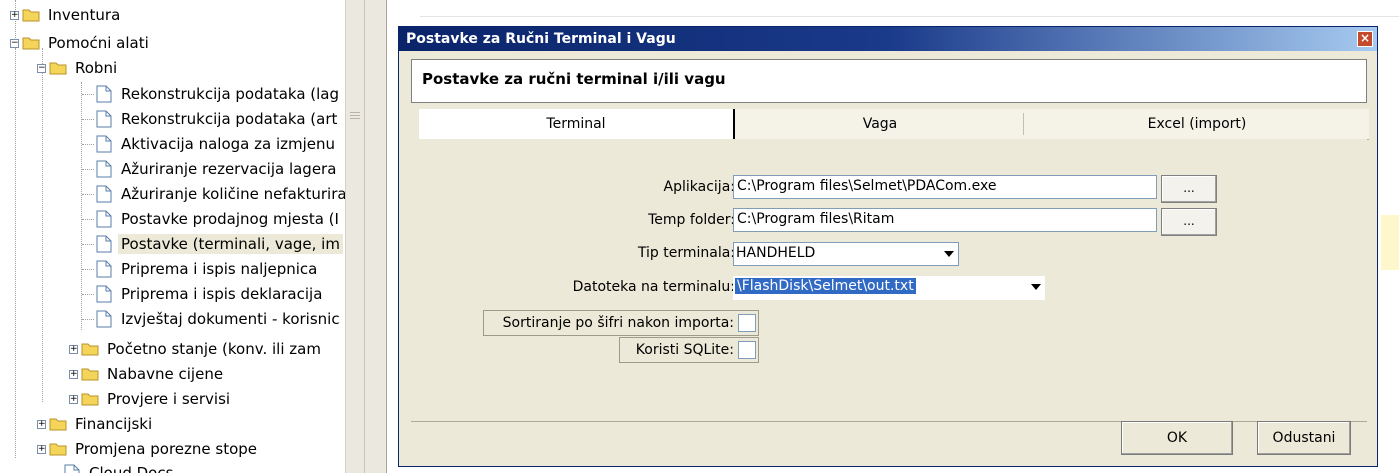 The width and height of the screenshot is (1399, 473). I want to click on dialog-title: Postavke za Ručni Terminal i Vagu, so click(541, 39).